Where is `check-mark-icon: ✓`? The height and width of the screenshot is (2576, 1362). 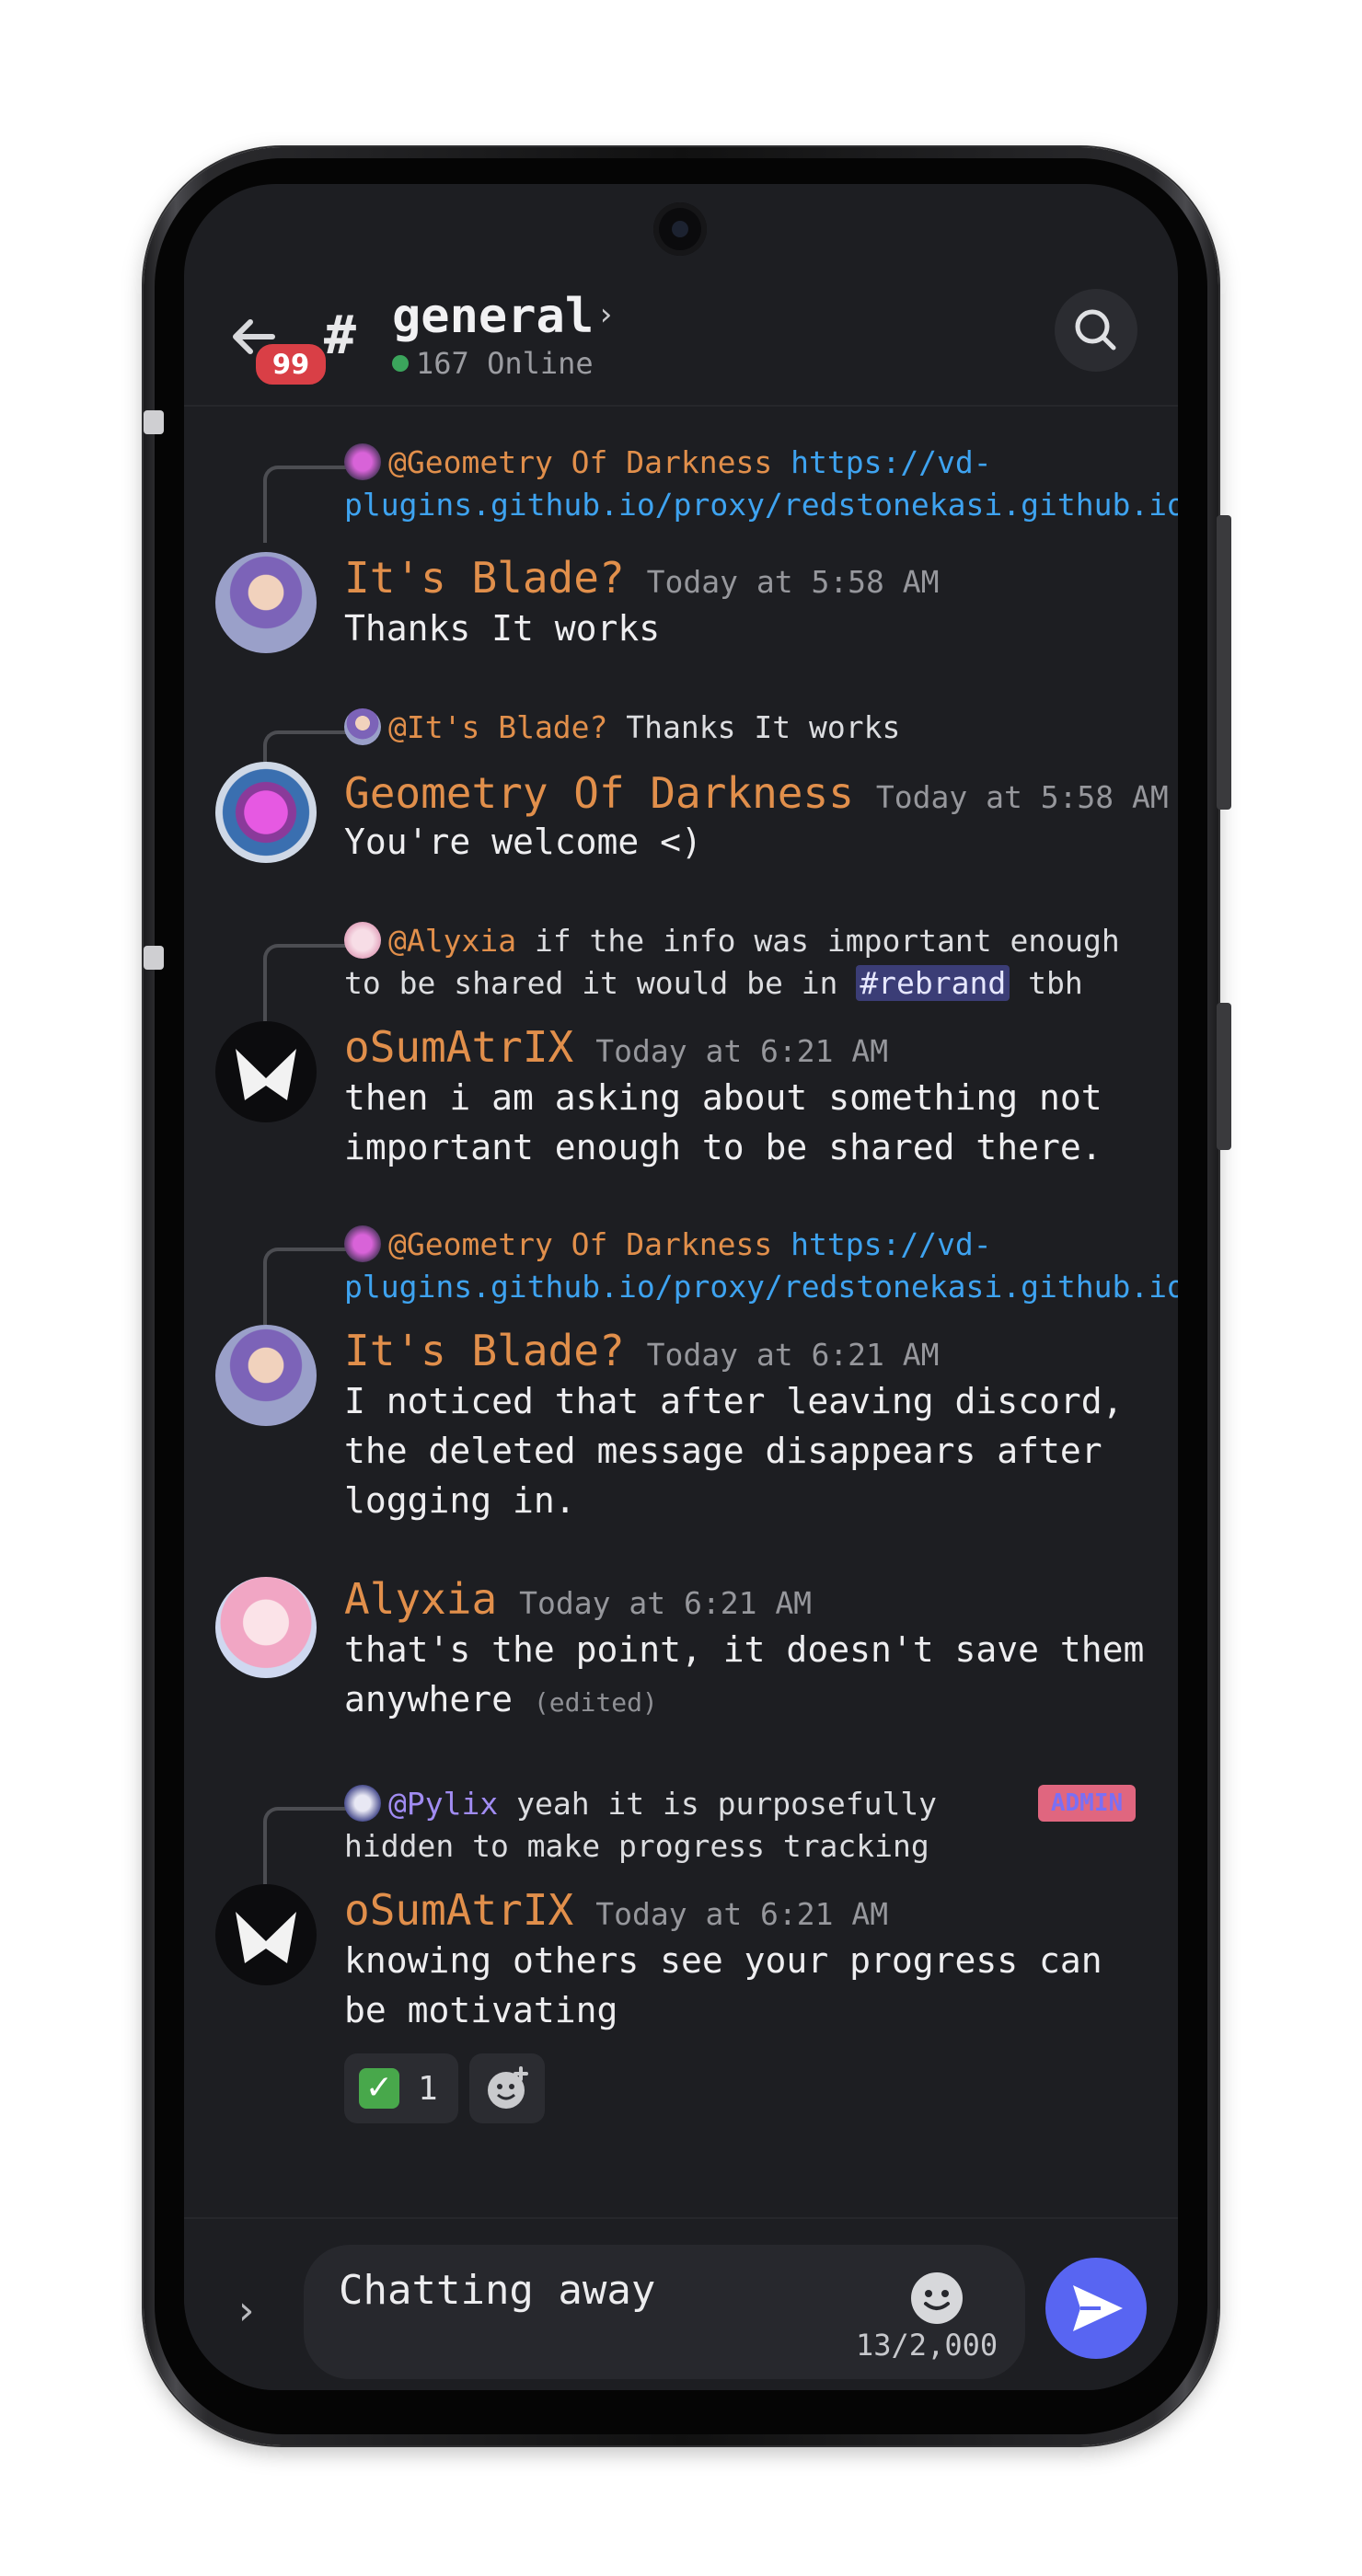 check-mark-icon: ✓ is located at coordinates (379, 2088).